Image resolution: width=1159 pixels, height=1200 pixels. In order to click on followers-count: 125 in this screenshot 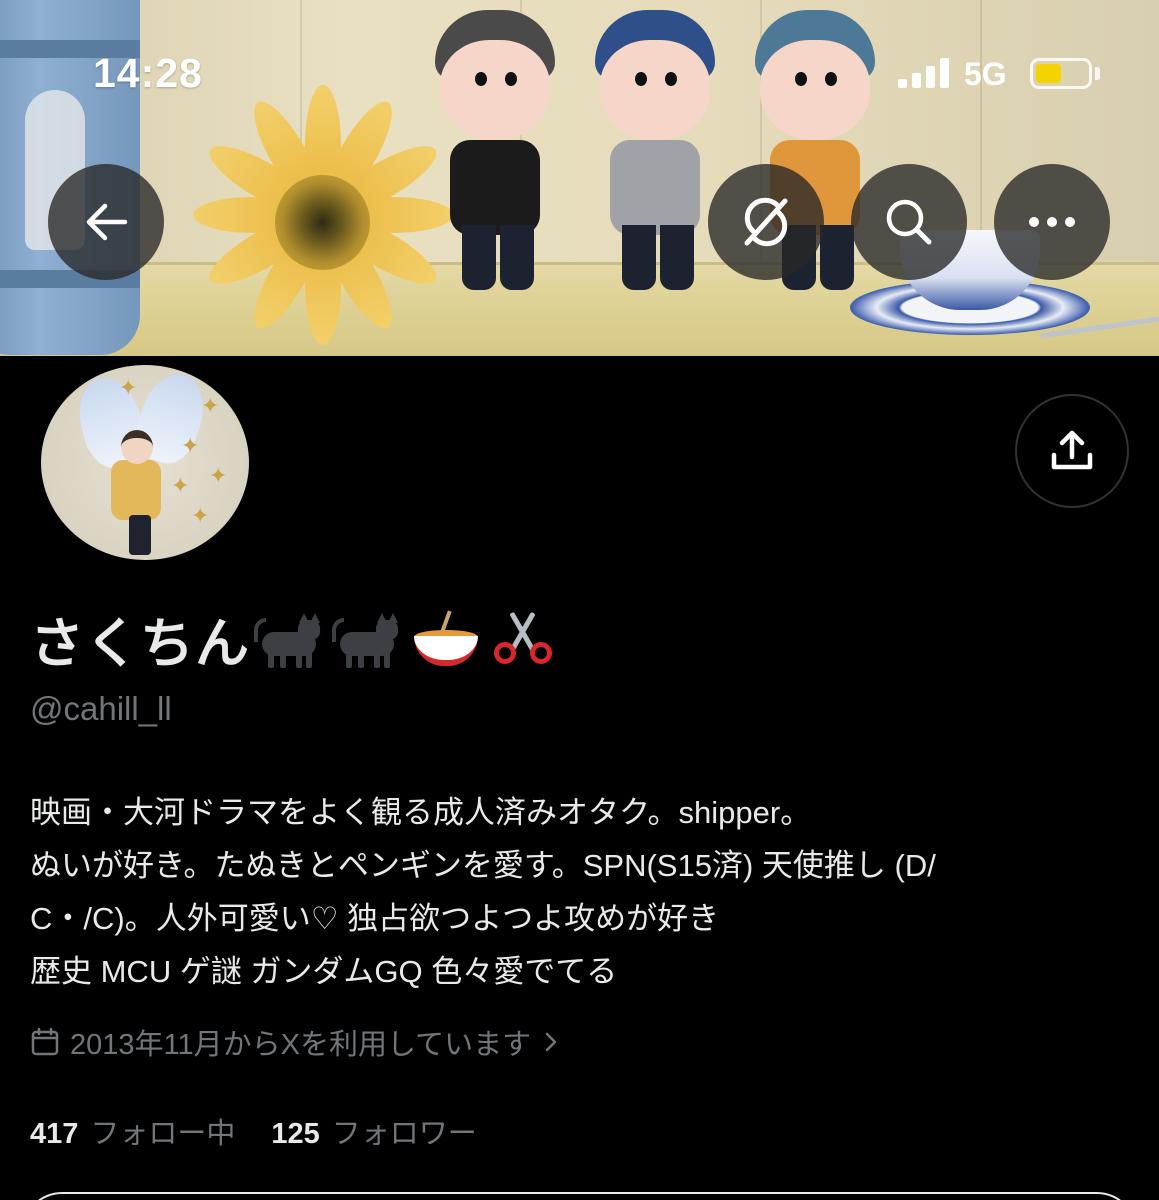, I will do `click(295, 1134)`.